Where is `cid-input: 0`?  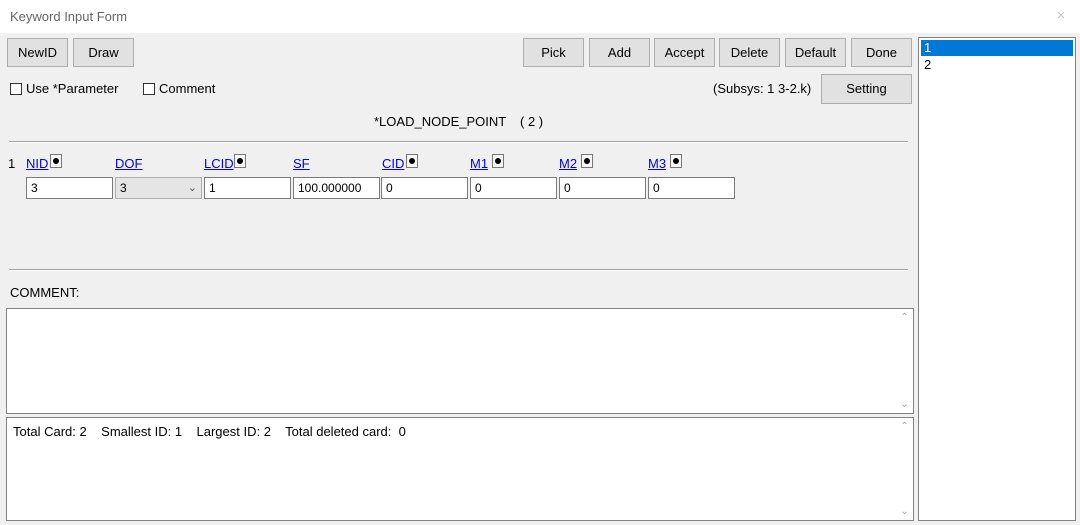 cid-input: 0 is located at coordinates (424, 188).